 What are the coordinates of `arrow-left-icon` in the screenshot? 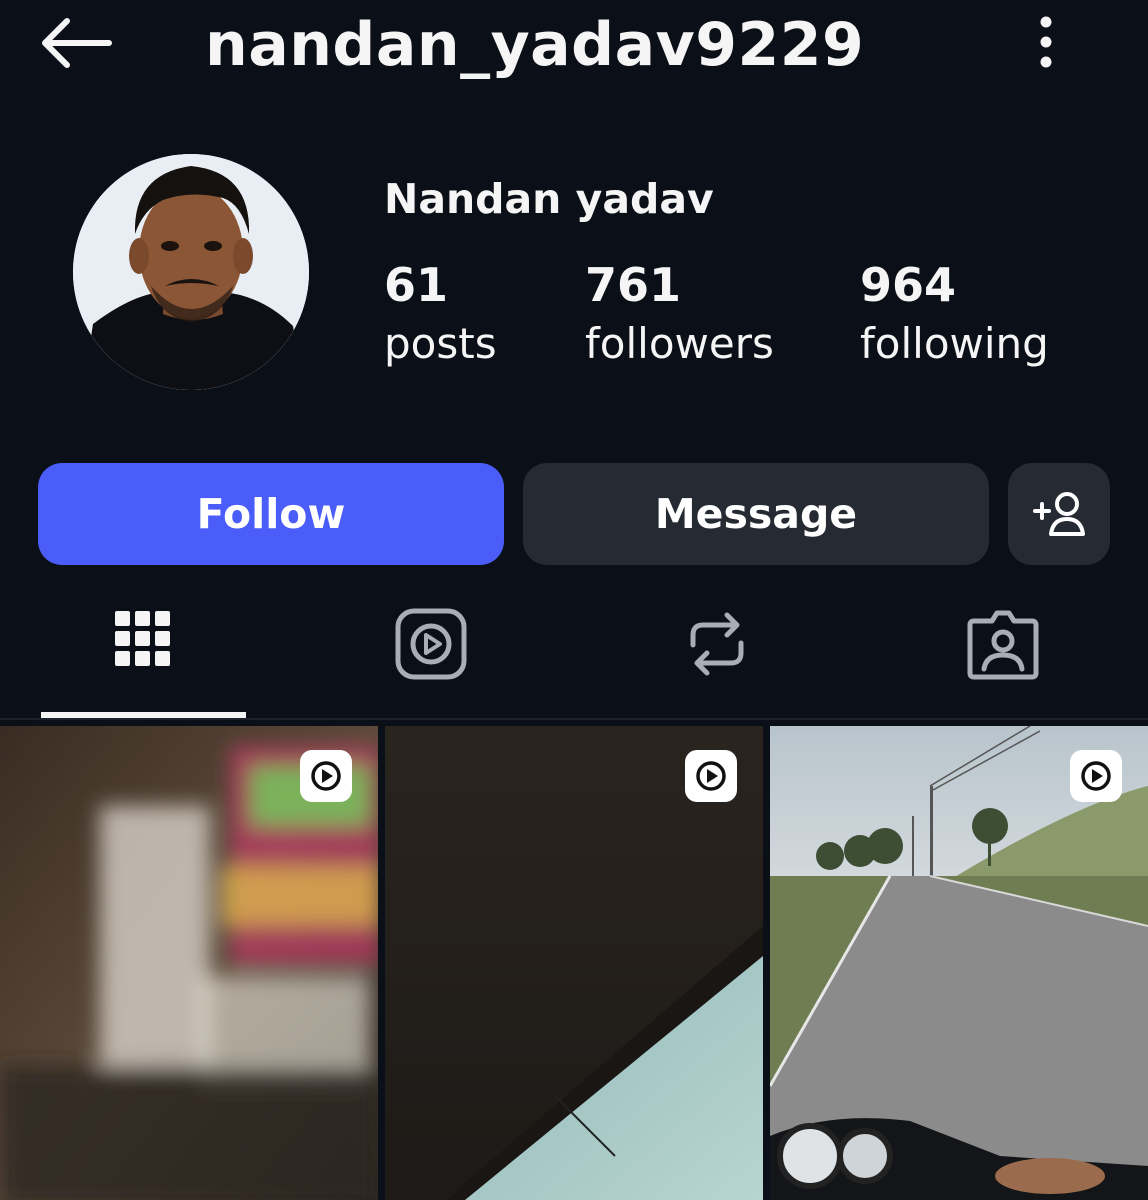 It's located at (77, 43).